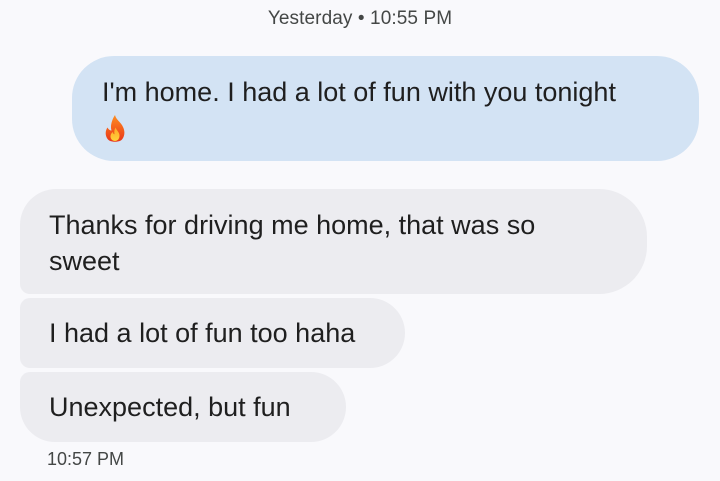 Image resolution: width=720 pixels, height=481 pixels. Describe the element at coordinates (170, 407) in the screenshot. I see `message-text: Unexpected, but fun` at that location.